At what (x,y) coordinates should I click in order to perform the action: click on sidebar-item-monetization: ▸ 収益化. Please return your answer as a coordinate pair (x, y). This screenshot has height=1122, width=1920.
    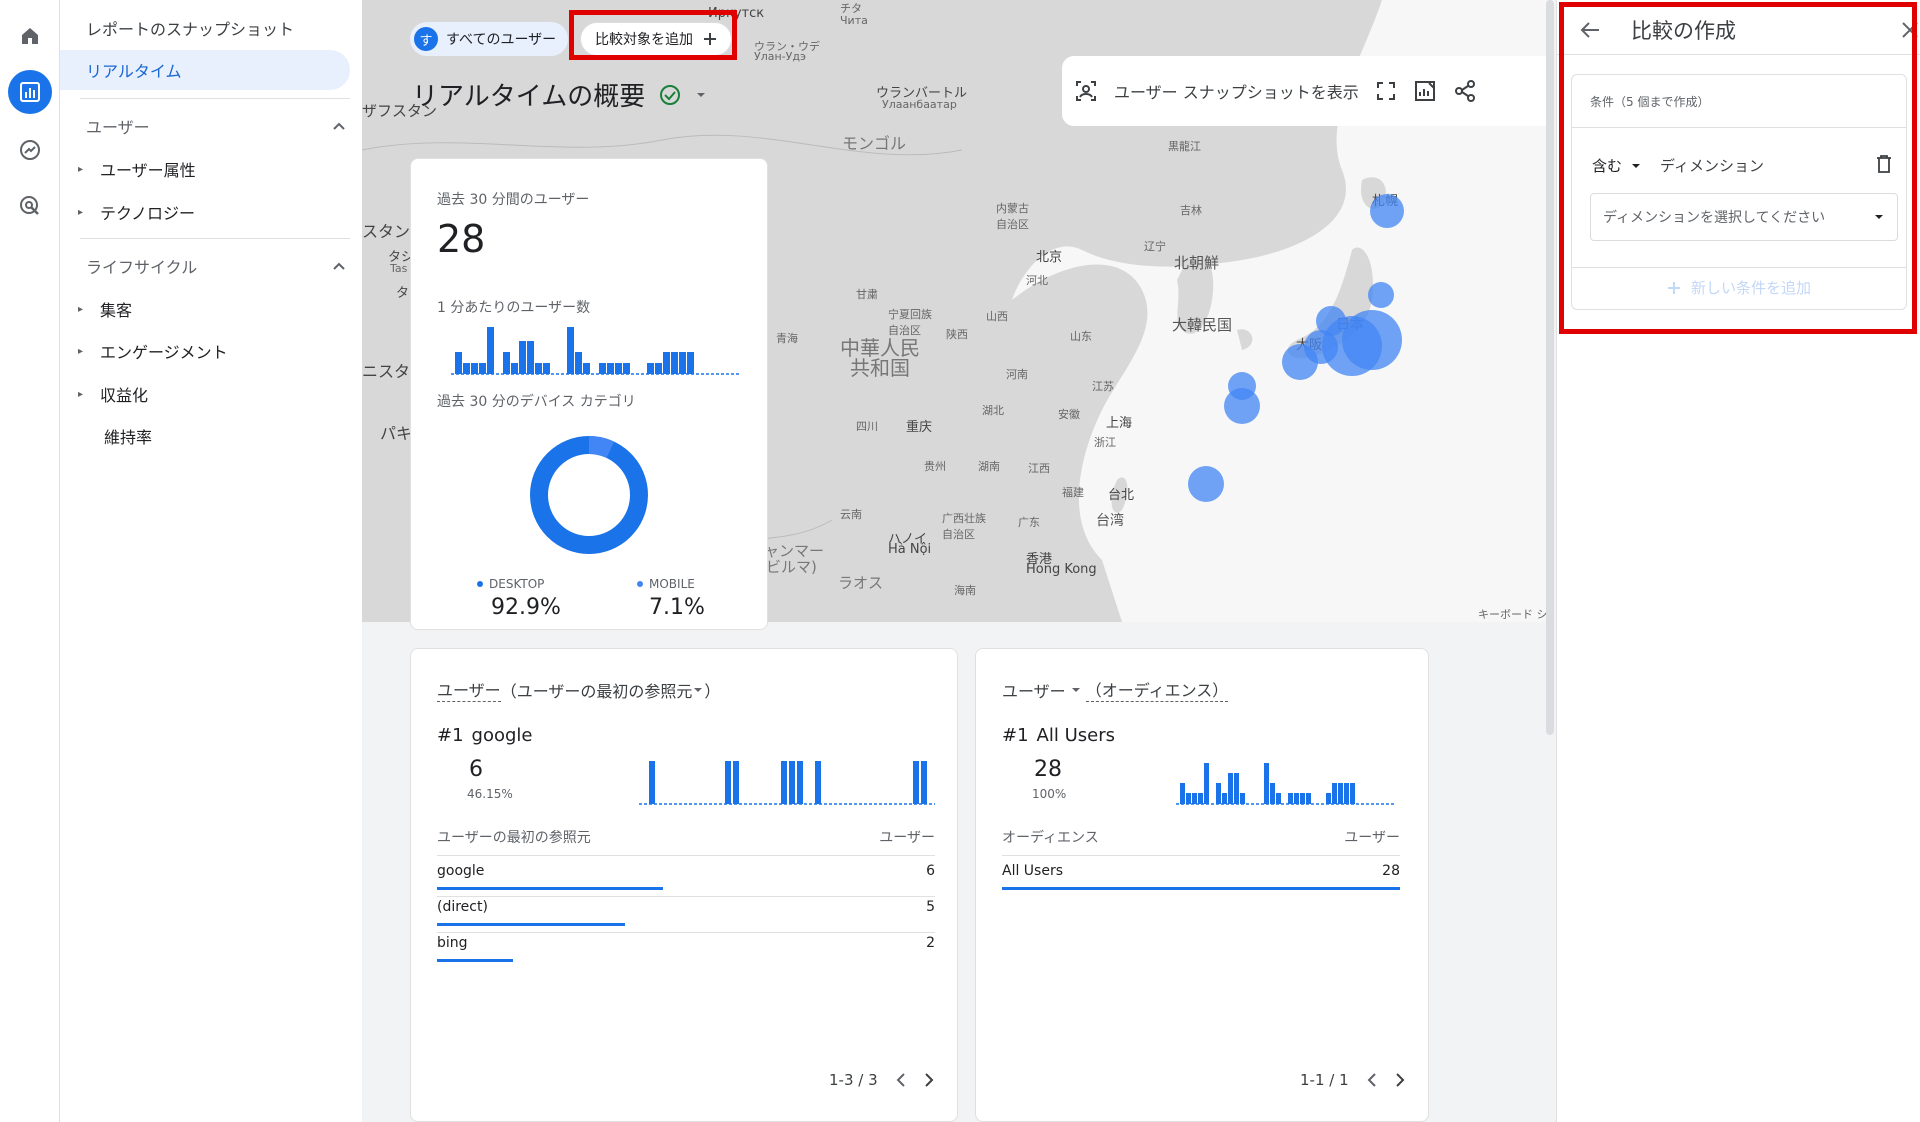
    Looking at the image, I should click on (113, 394).